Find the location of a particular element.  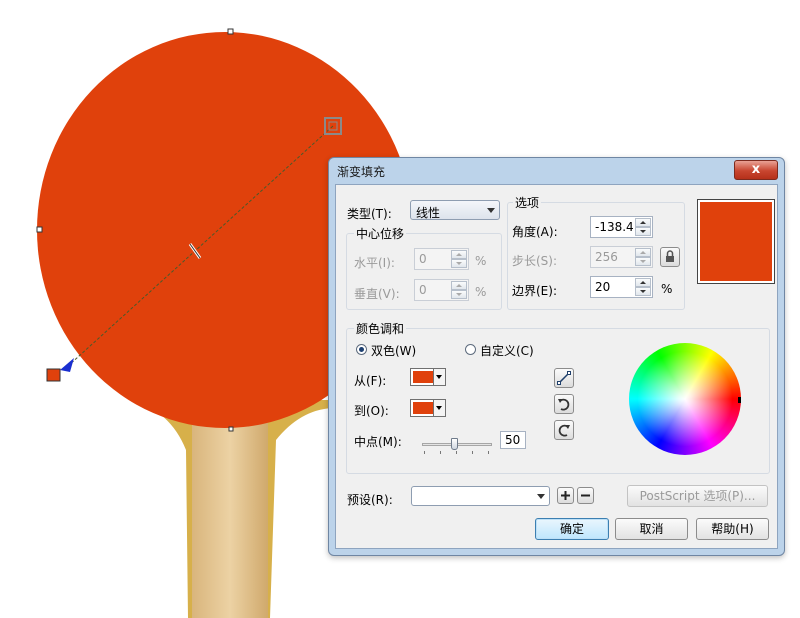

to-label: 到(O): is located at coordinates (371, 411).